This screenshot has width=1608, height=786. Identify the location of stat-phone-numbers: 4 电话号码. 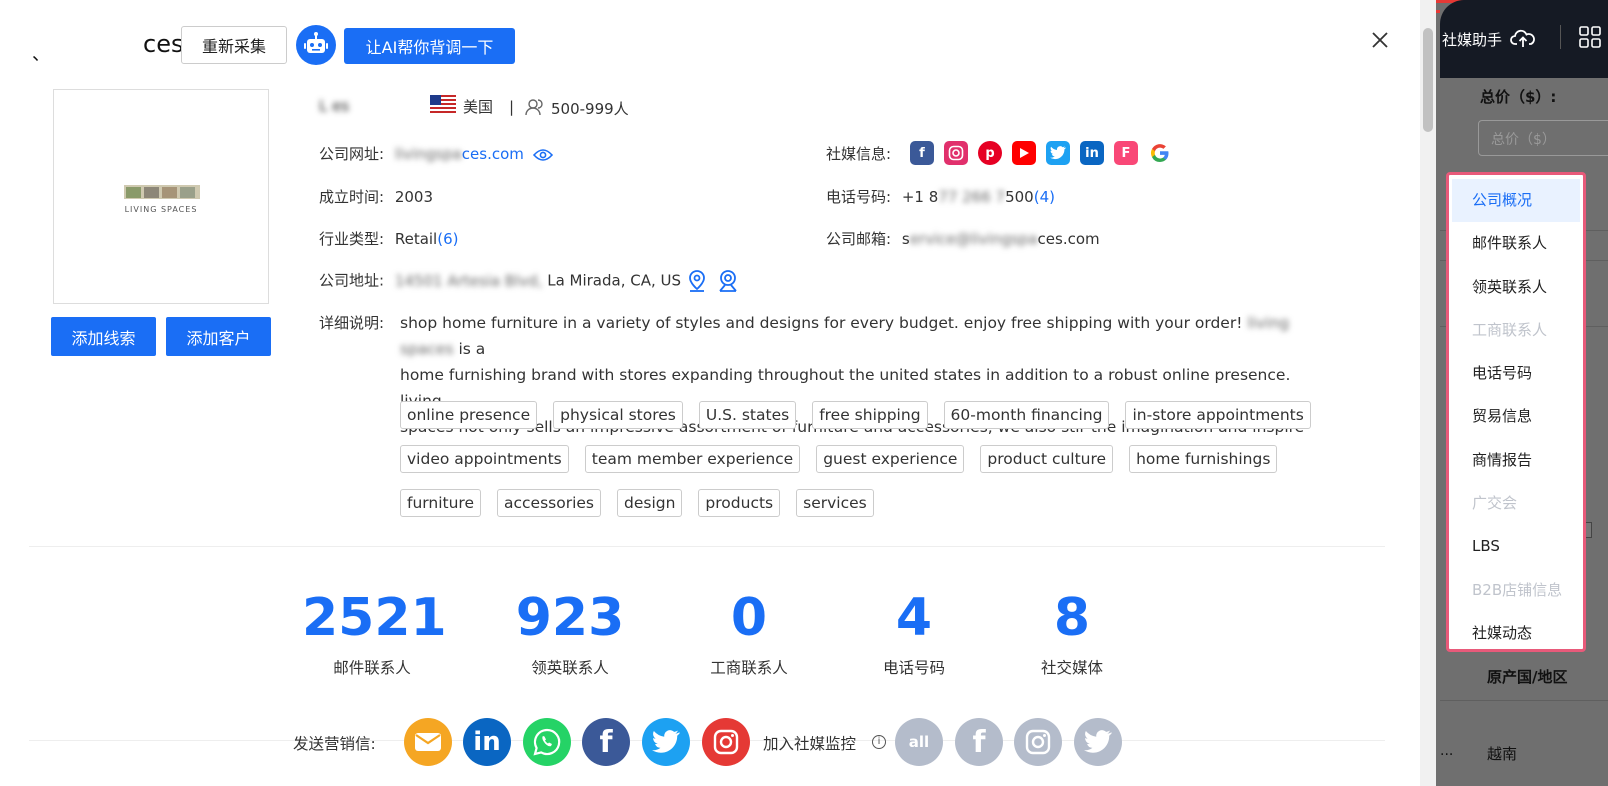
(914, 633).